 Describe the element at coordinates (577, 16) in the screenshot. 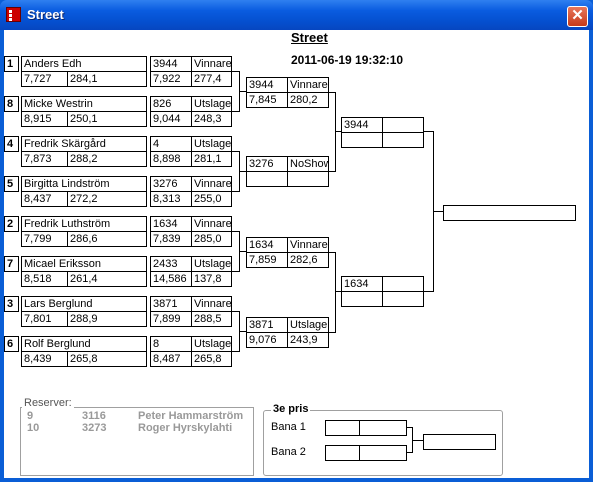

I see `close-button: ✕` at that location.